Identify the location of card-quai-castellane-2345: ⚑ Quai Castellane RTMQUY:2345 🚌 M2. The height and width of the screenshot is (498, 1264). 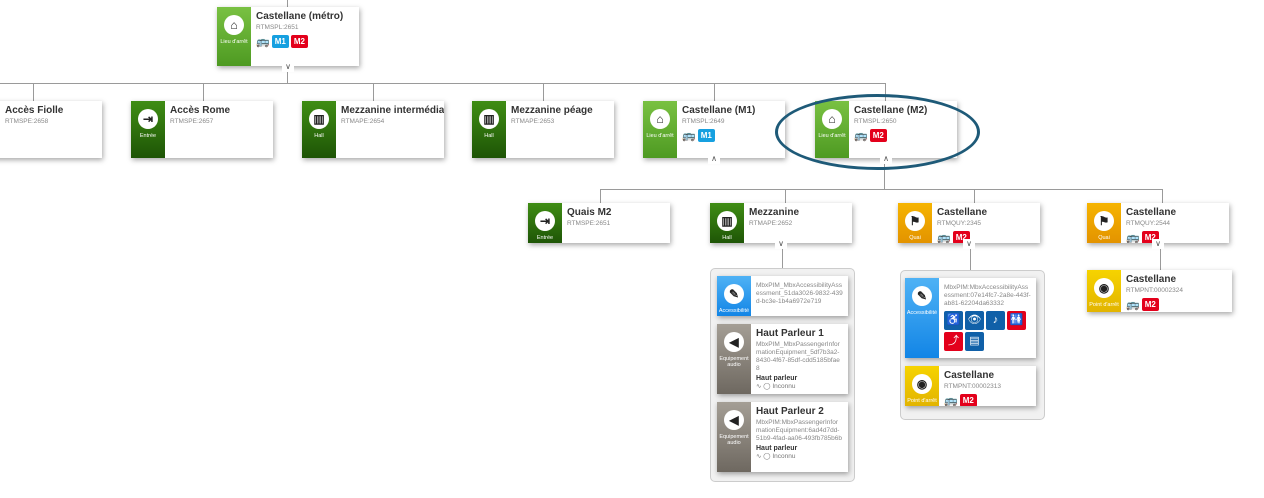
(969, 223).